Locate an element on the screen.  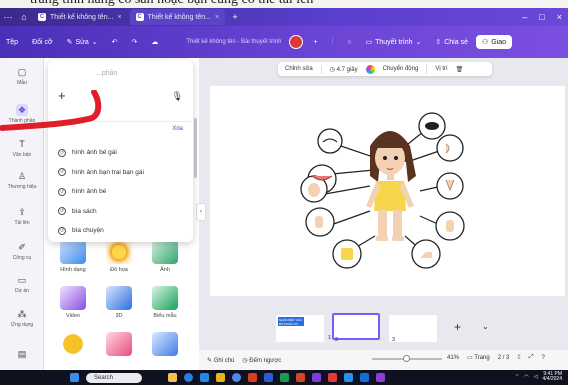
edge-icon is located at coordinates (188, 377).